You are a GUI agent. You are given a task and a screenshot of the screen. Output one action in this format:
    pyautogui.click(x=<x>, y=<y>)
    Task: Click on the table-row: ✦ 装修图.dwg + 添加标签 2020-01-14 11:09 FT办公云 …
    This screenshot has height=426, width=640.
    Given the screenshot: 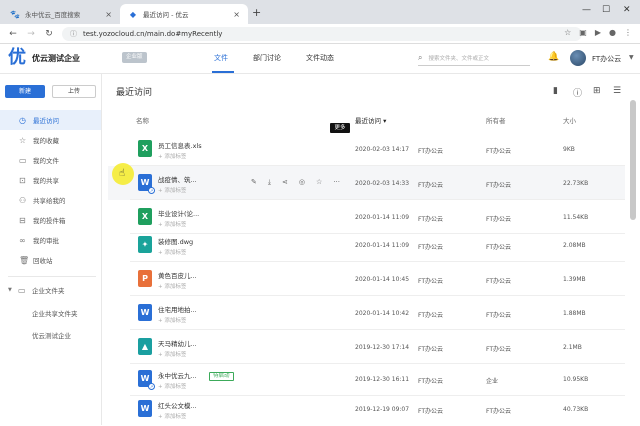 What is the action you would take?
    pyautogui.click(x=366, y=245)
    